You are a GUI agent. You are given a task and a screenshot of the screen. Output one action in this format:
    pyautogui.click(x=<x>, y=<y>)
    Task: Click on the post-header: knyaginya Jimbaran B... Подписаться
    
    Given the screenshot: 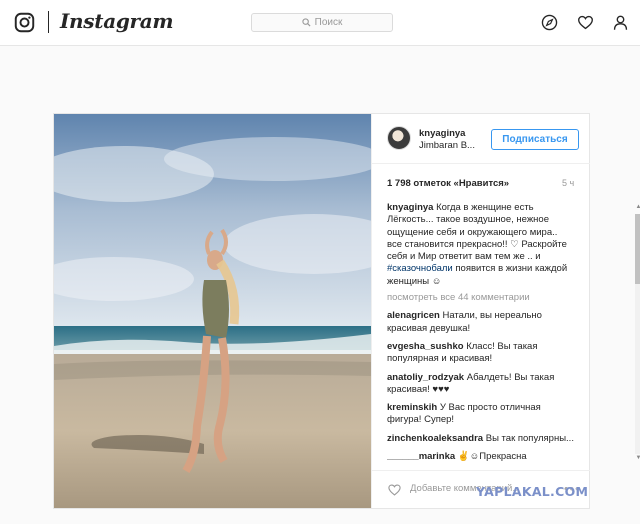 What is the action you would take?
    pyautogui.click(x=481, y=139)
    